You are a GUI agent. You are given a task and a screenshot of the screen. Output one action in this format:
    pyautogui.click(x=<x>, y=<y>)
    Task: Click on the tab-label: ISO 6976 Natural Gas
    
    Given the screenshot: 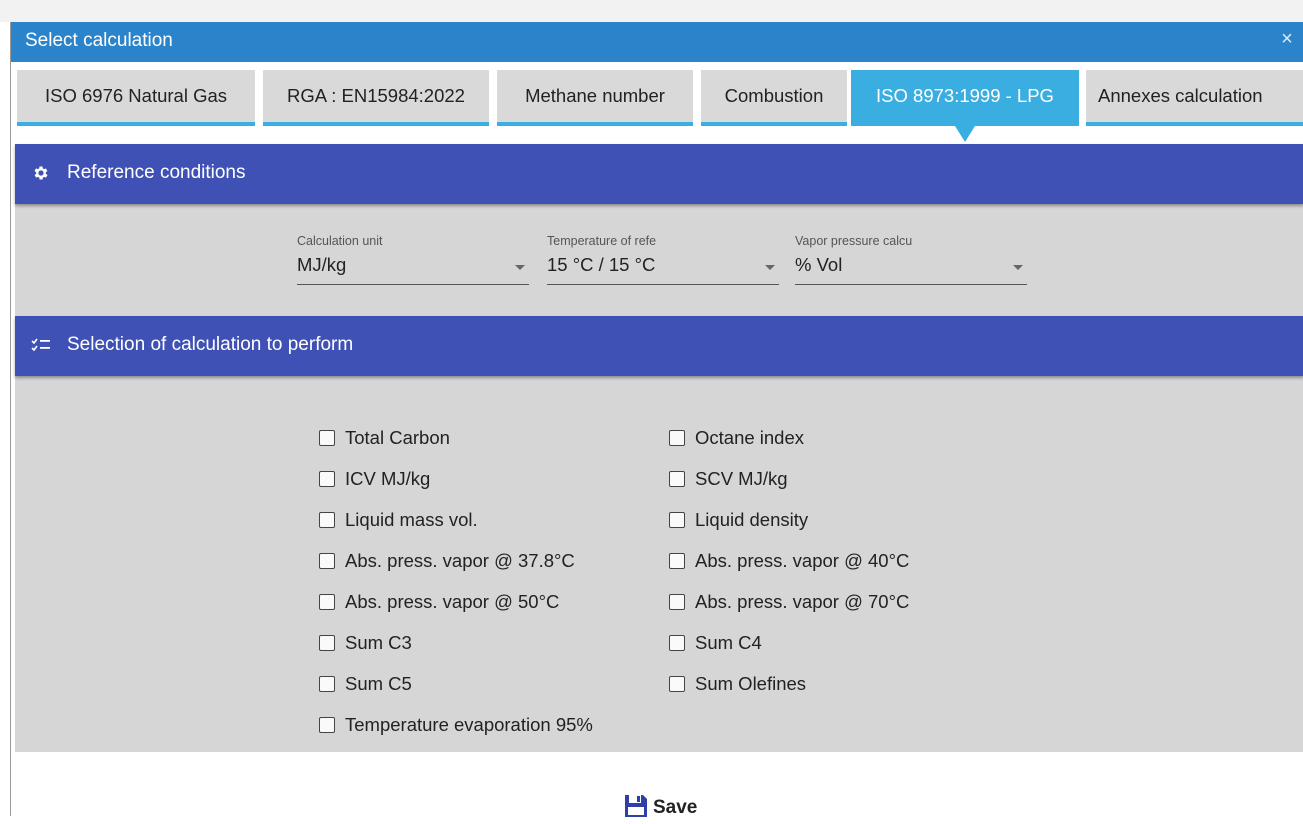 What is the action you would take?
    pyautogui.click(x=135, y=95)
    